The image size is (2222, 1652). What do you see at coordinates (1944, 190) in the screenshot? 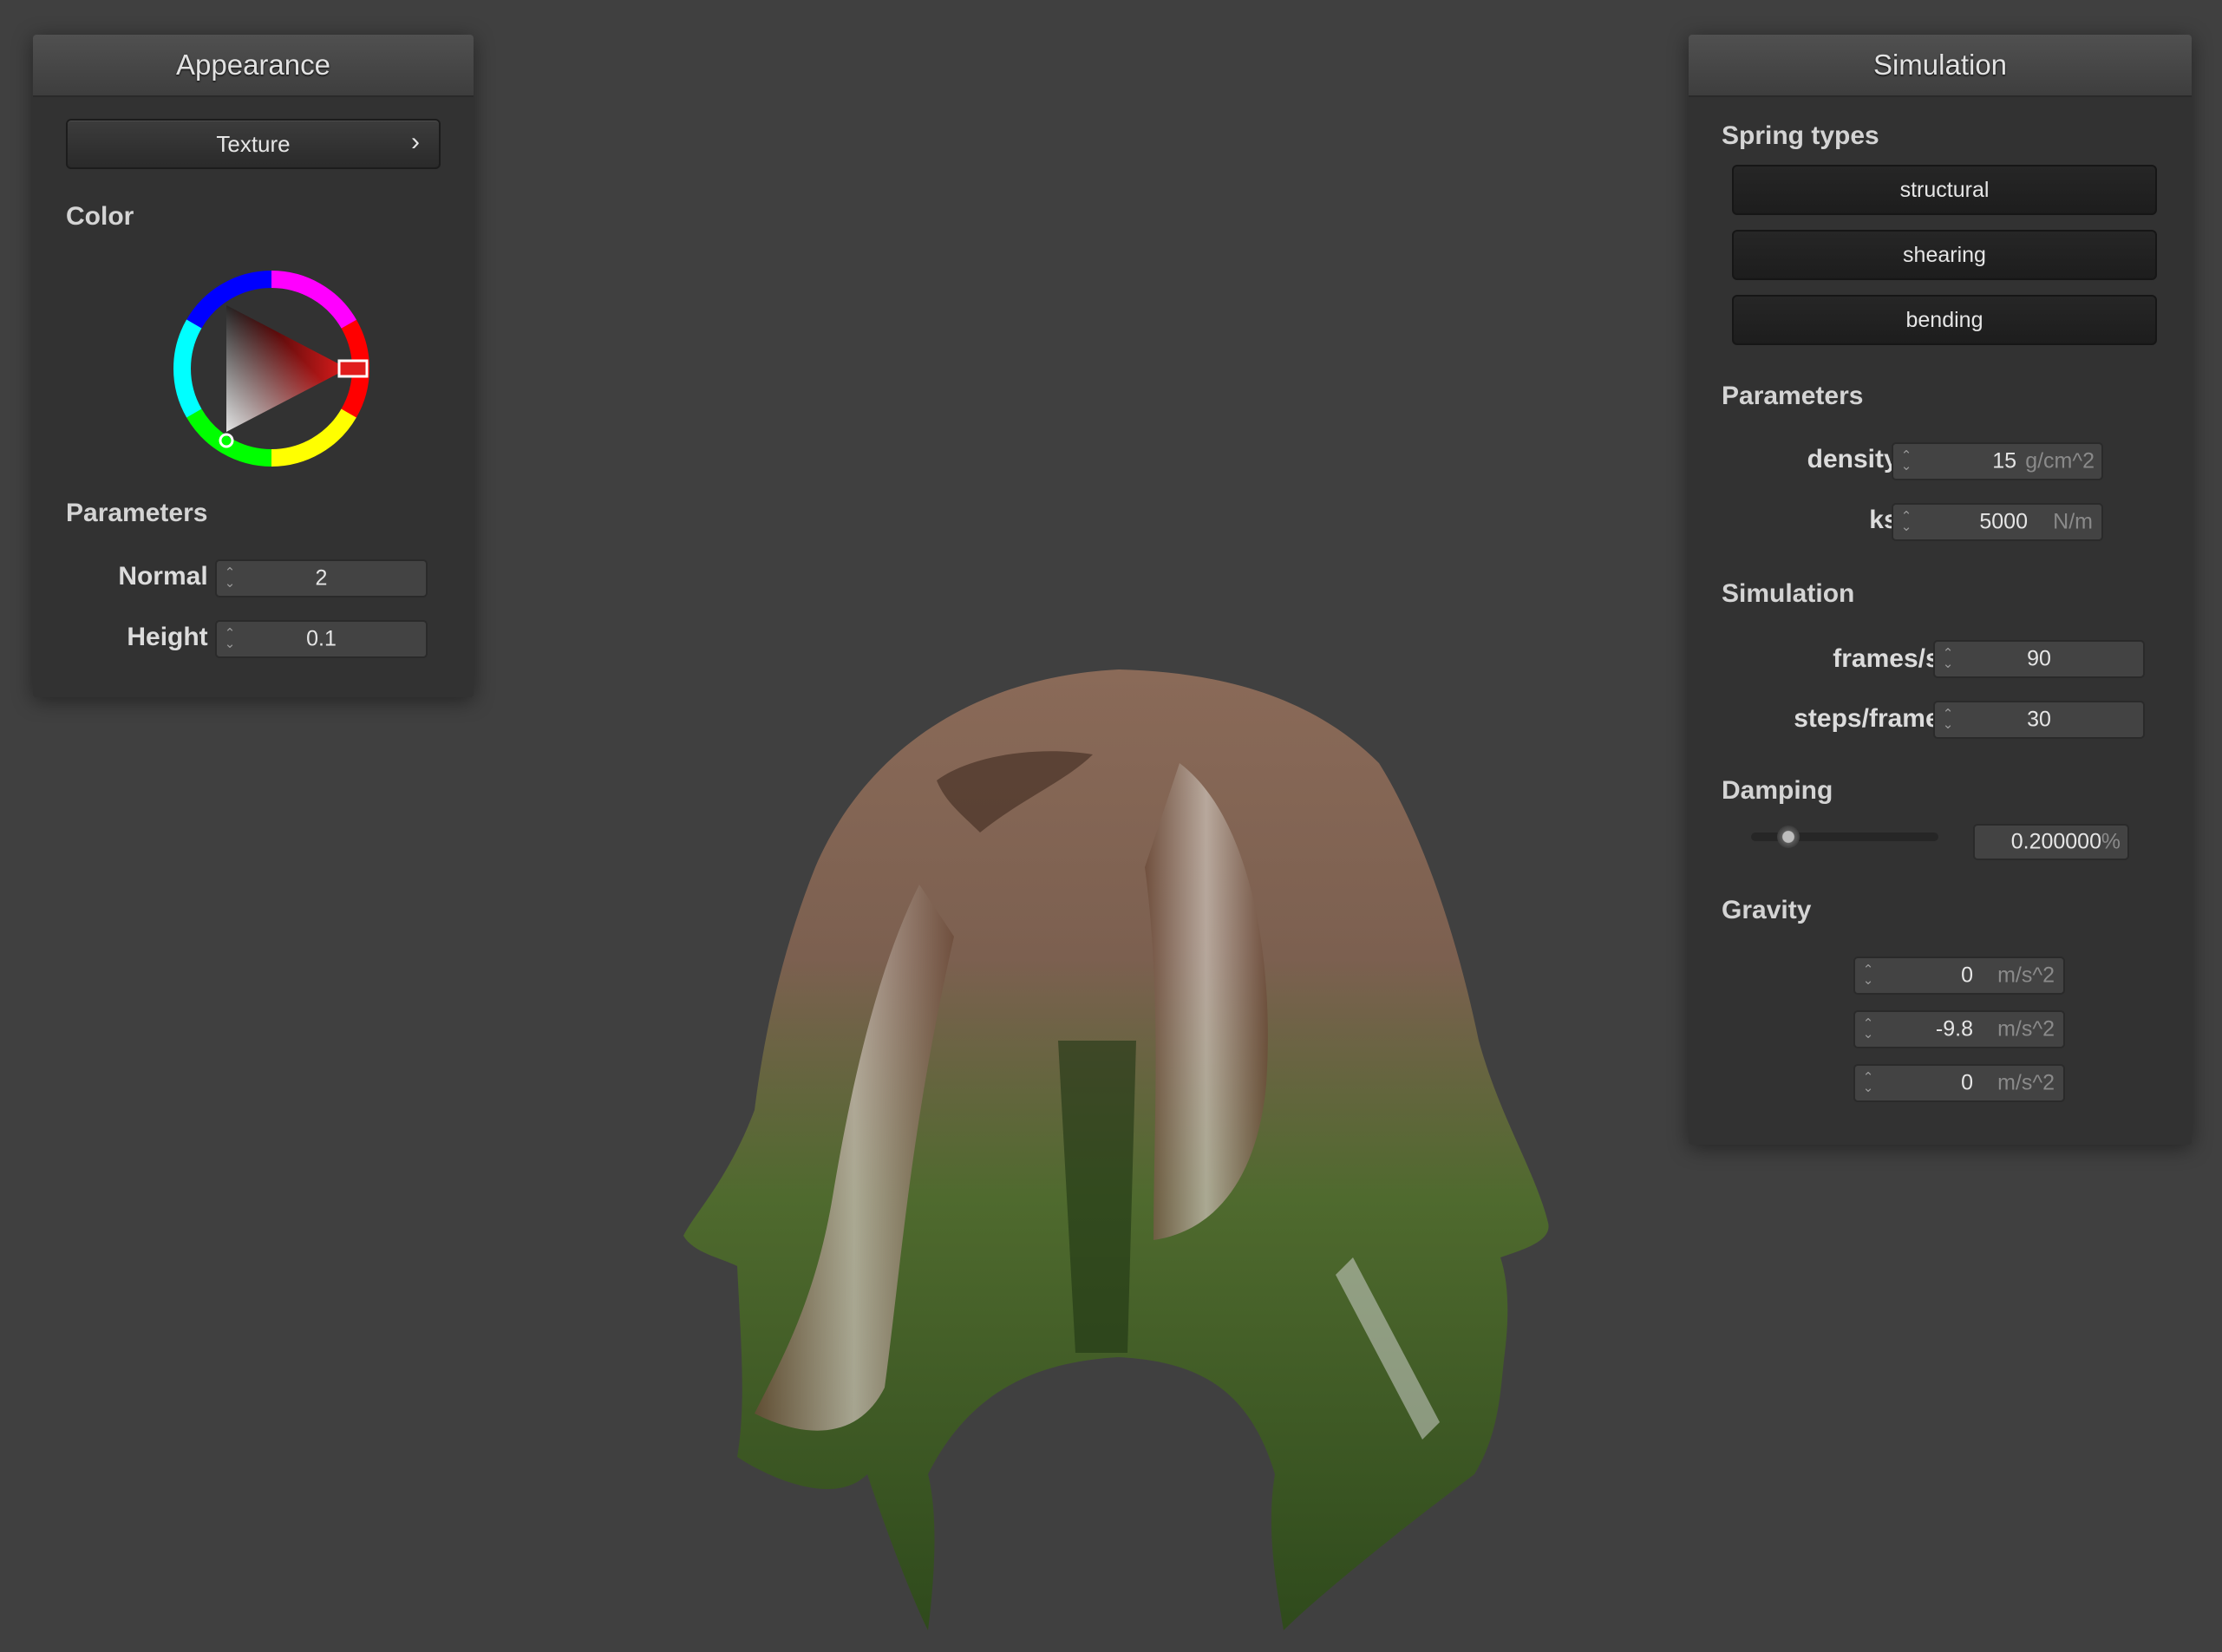
I see `structural-spring-button: structural` at bounding box center [1944, 190].